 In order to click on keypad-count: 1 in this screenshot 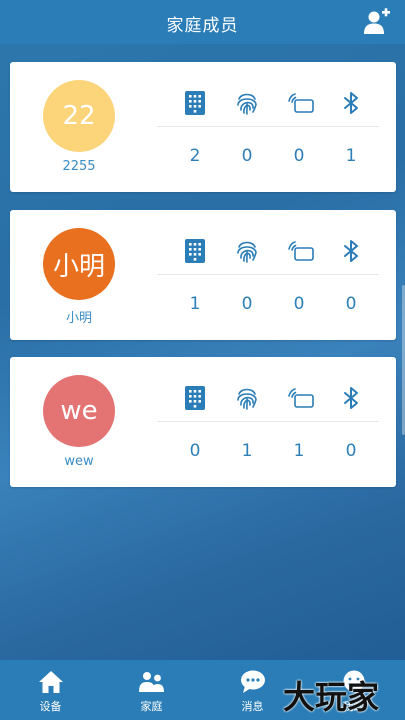, I will do `click(195, 304)`.